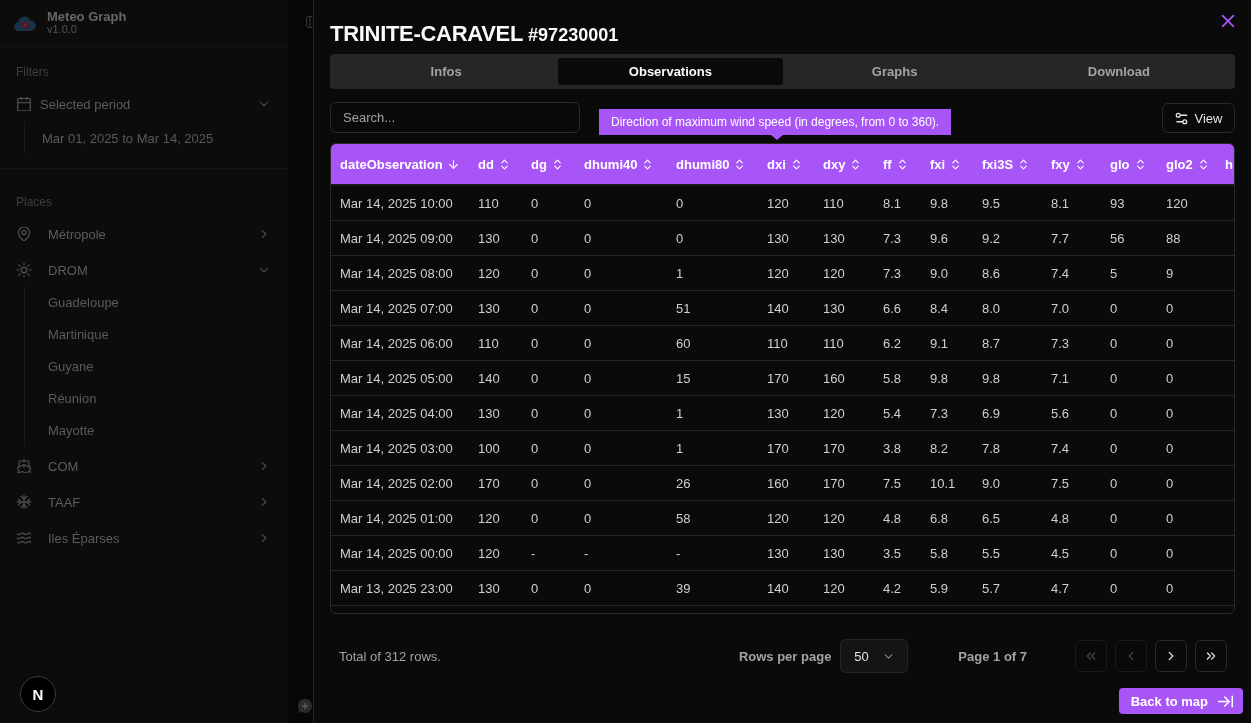  Describe the element at coordinates (446, 71) in the screenshot. I see `tab: Infos` at that location.